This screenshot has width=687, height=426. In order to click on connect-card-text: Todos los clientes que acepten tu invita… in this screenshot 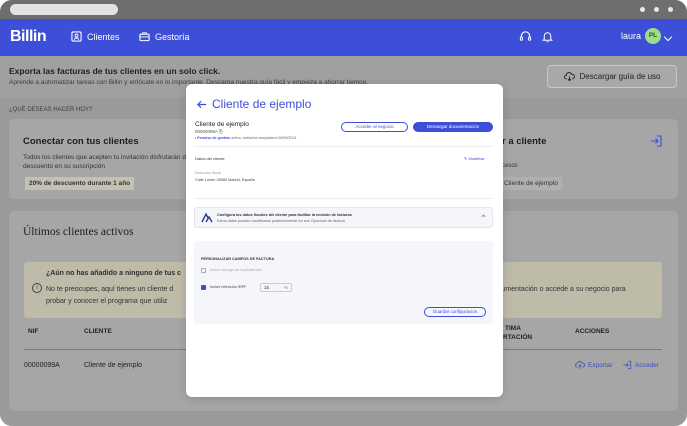, I will do `click(111, 162)`.